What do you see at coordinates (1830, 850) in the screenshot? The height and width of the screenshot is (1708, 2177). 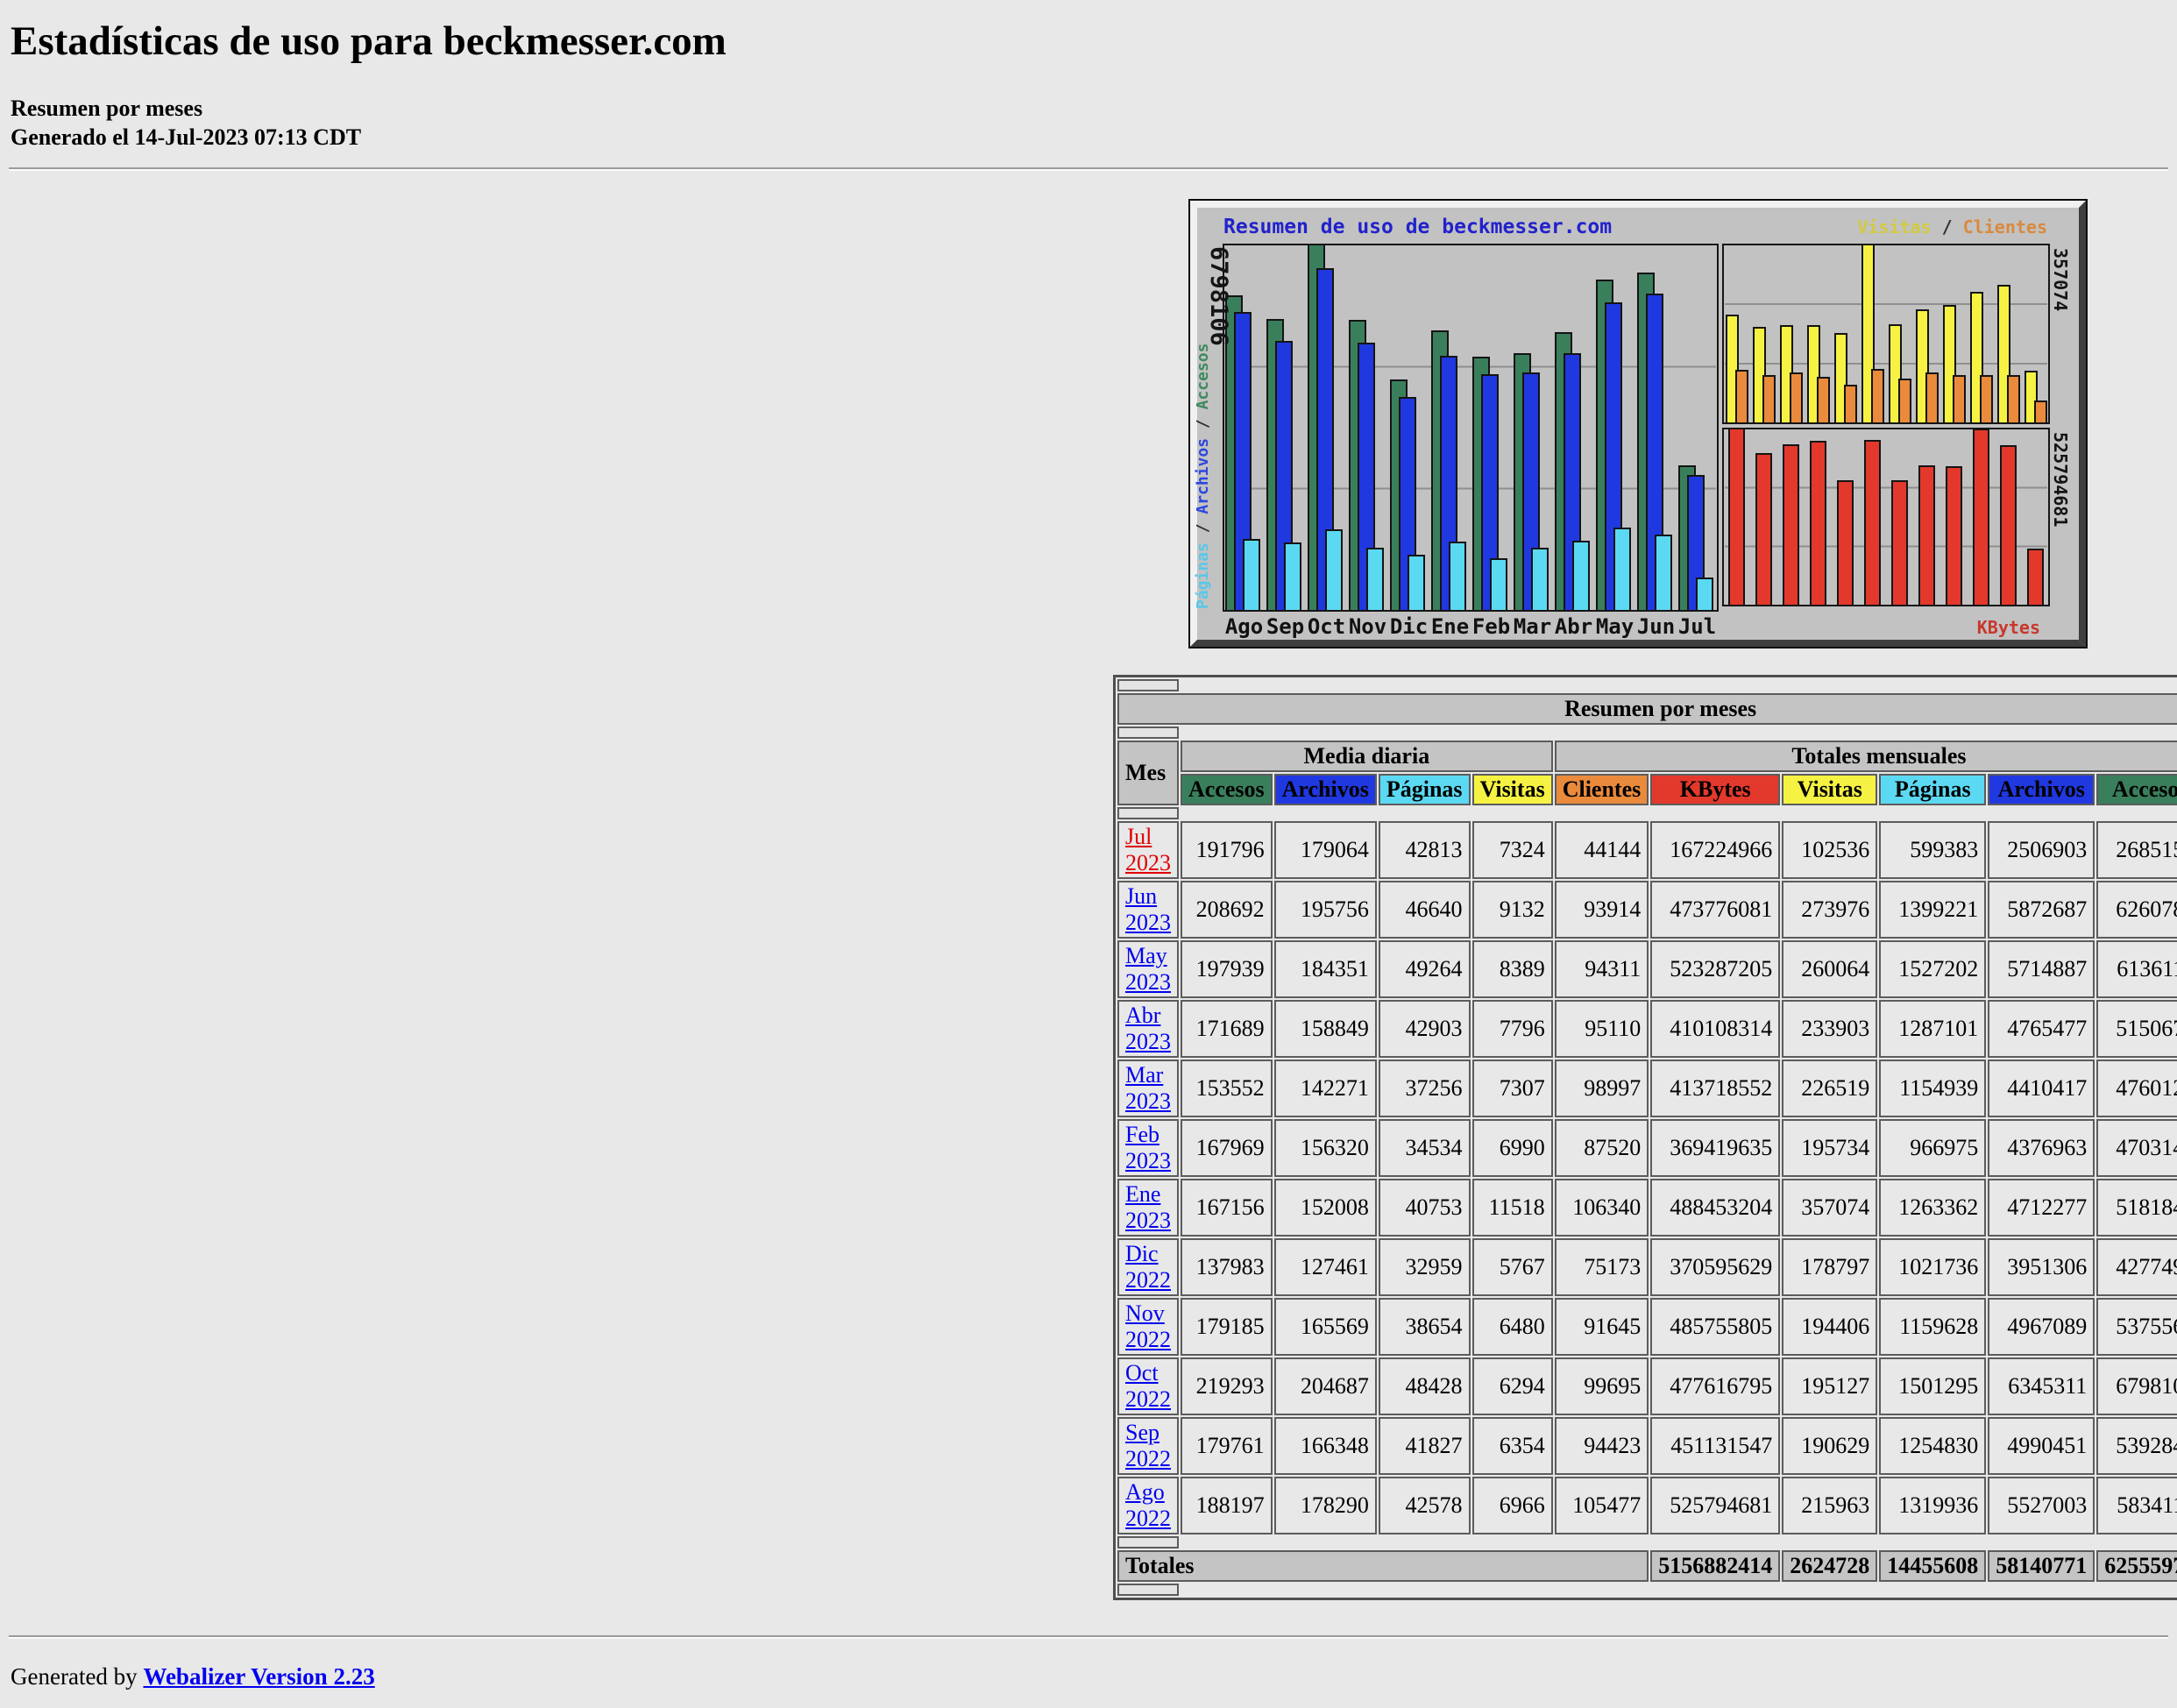 I see `stat-cell: 102536` at bounding box center [1830, 850].